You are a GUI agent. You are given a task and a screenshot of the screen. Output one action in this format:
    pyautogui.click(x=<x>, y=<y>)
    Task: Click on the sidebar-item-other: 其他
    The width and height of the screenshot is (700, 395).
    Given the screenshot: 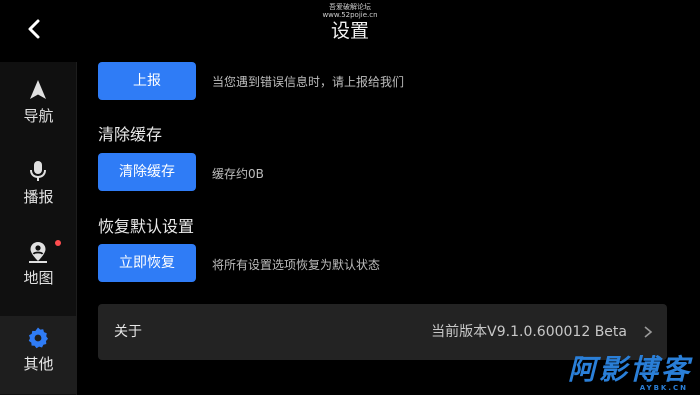 What is the action you would take?
    pyautogui.click(x=38, y=355)
    